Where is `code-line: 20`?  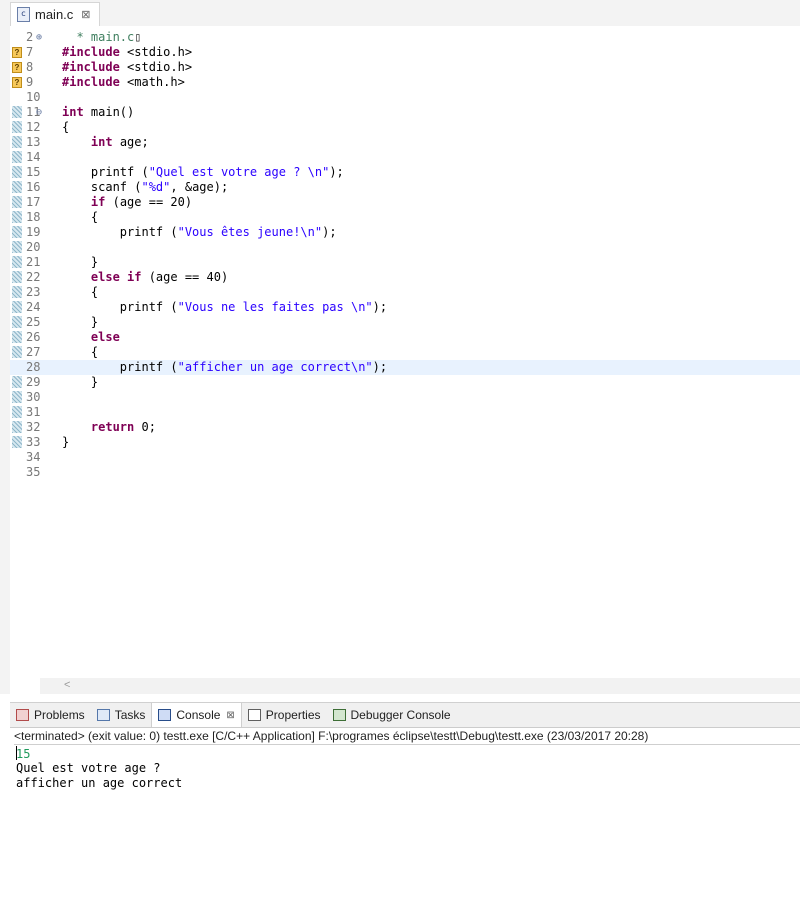 code-line: 20 is located at coordinates (405, 247).